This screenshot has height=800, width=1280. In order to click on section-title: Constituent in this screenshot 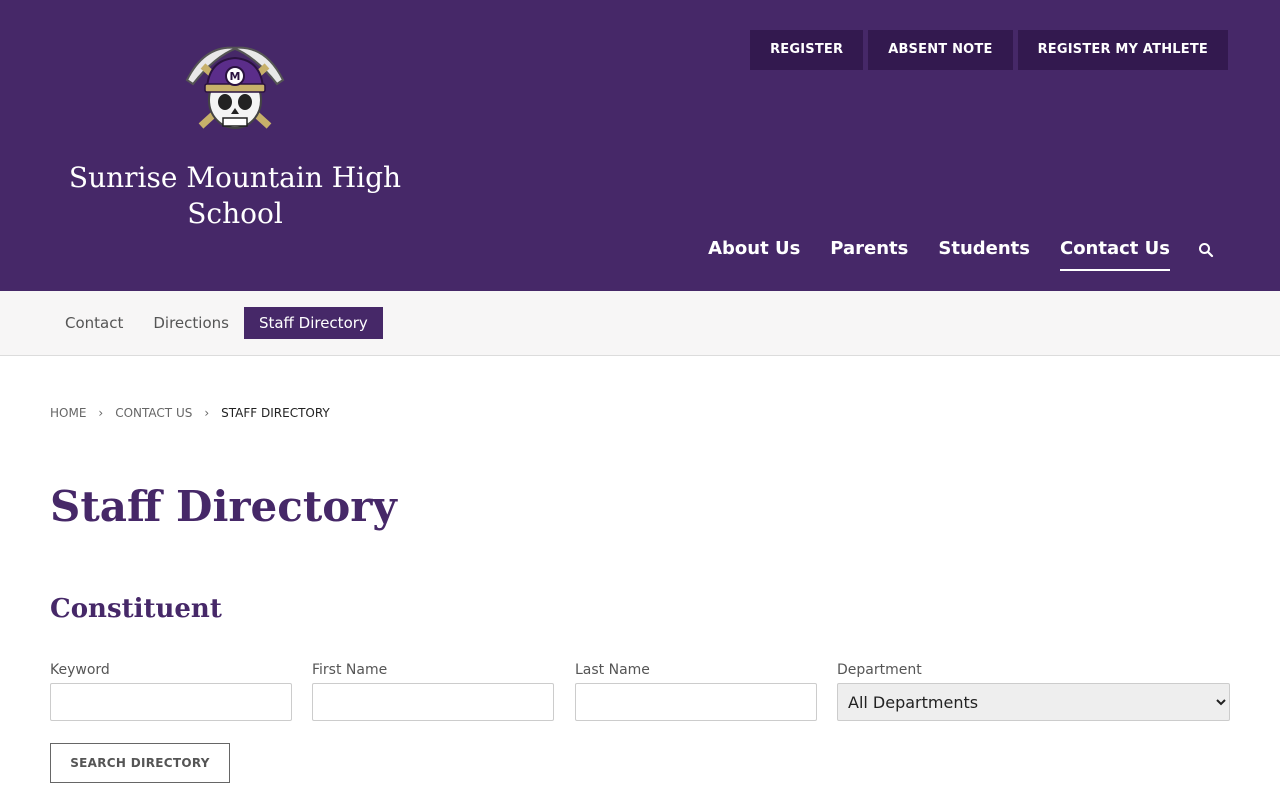, I will do `click(136, 609)`.